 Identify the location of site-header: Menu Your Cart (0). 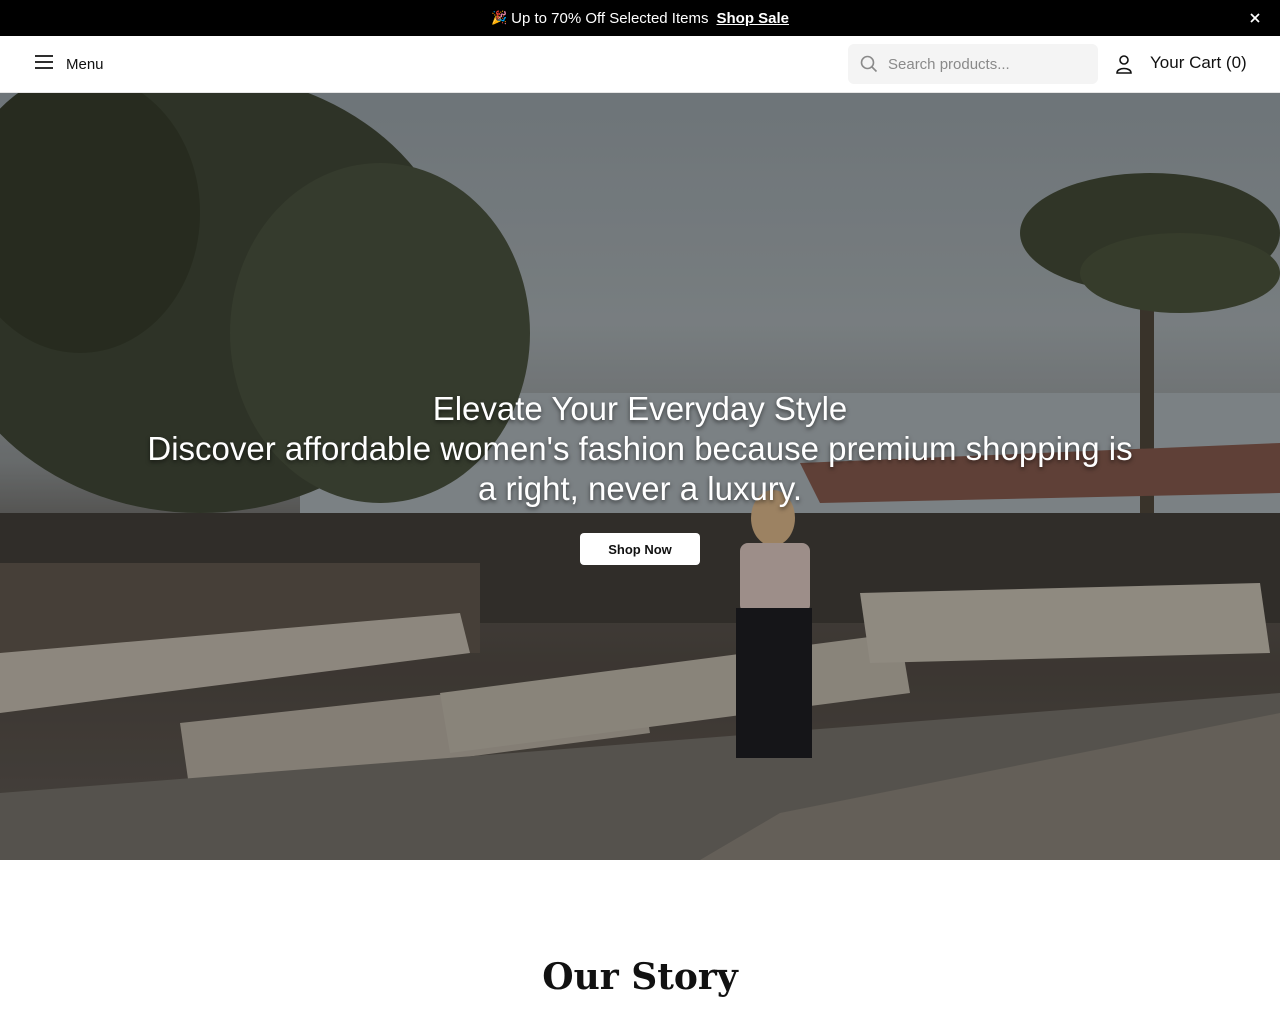
(640, 64).